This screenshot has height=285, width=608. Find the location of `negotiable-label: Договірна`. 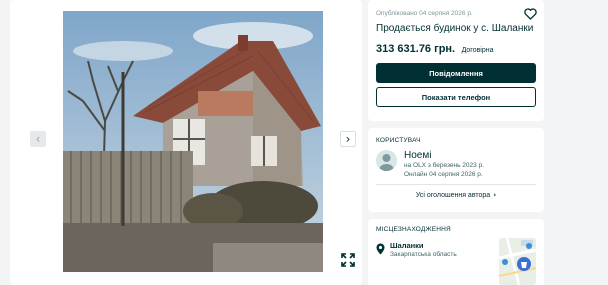

negotiable-label: Договірна is located at coordinates (477, 50).